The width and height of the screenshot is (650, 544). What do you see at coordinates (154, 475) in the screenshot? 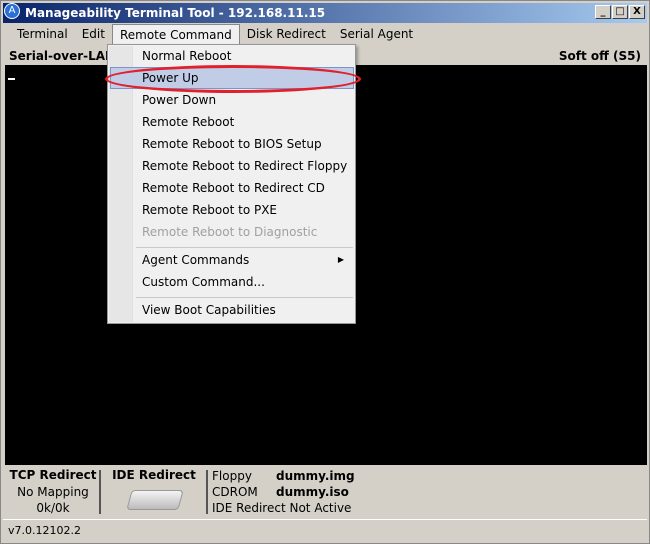
I see `ide-redirect-title: IDE Redirect` at bounding box center [154, 475].